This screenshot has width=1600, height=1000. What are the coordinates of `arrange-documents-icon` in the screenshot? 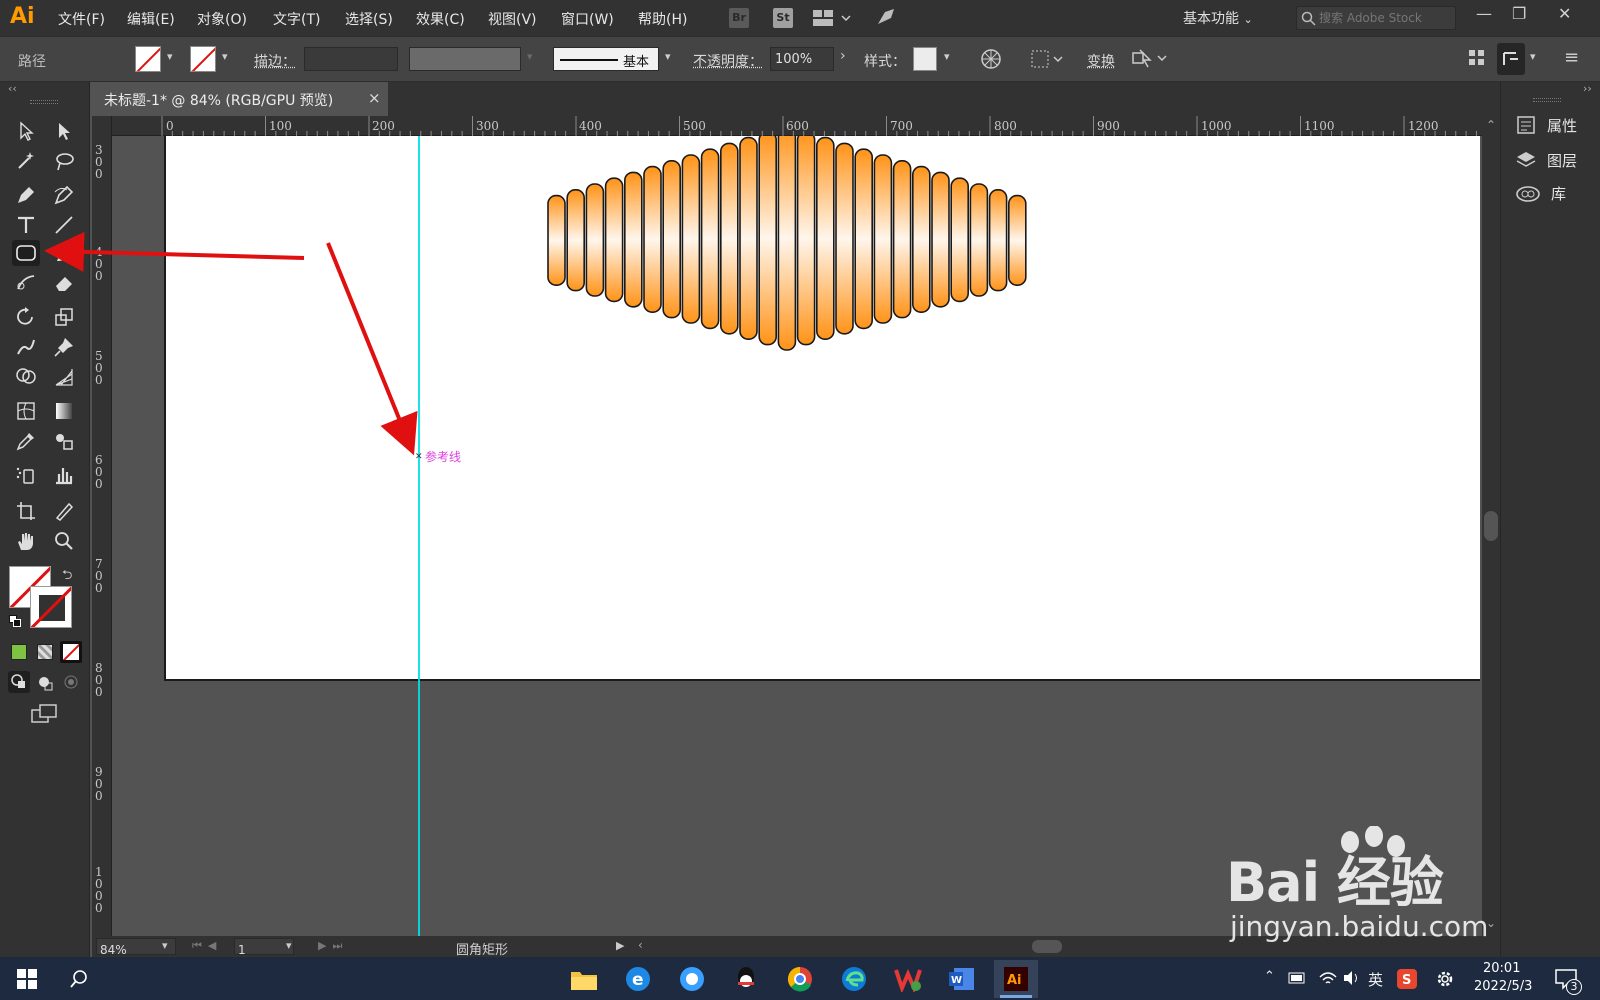 It's located at (832, 18).